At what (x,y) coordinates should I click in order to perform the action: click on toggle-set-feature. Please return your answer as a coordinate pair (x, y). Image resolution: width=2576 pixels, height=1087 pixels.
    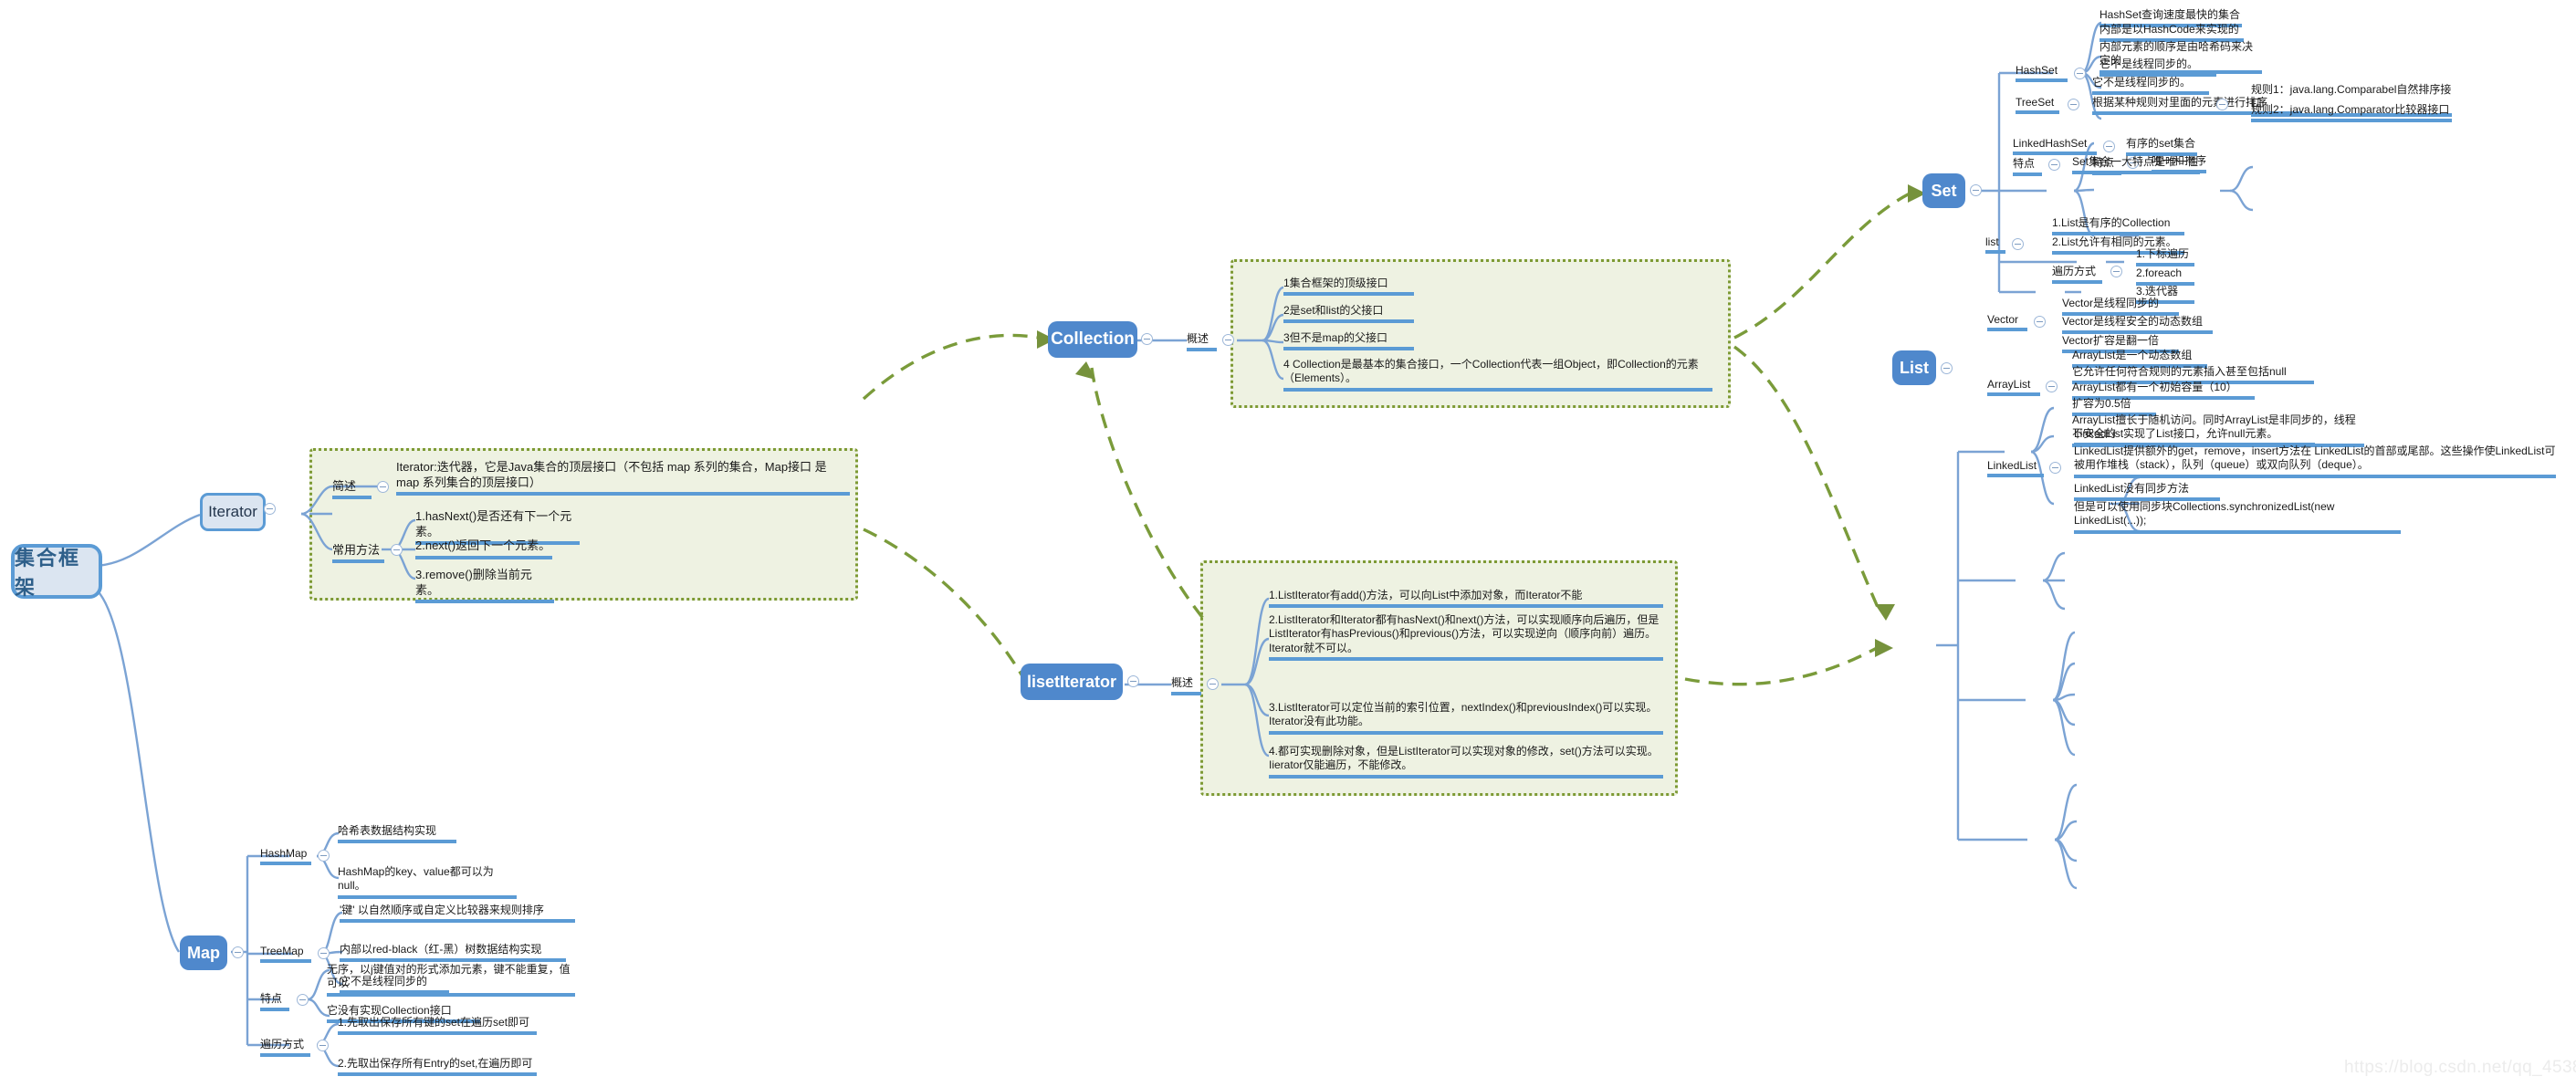
    Looking at the image, I should click on (2054, 165).